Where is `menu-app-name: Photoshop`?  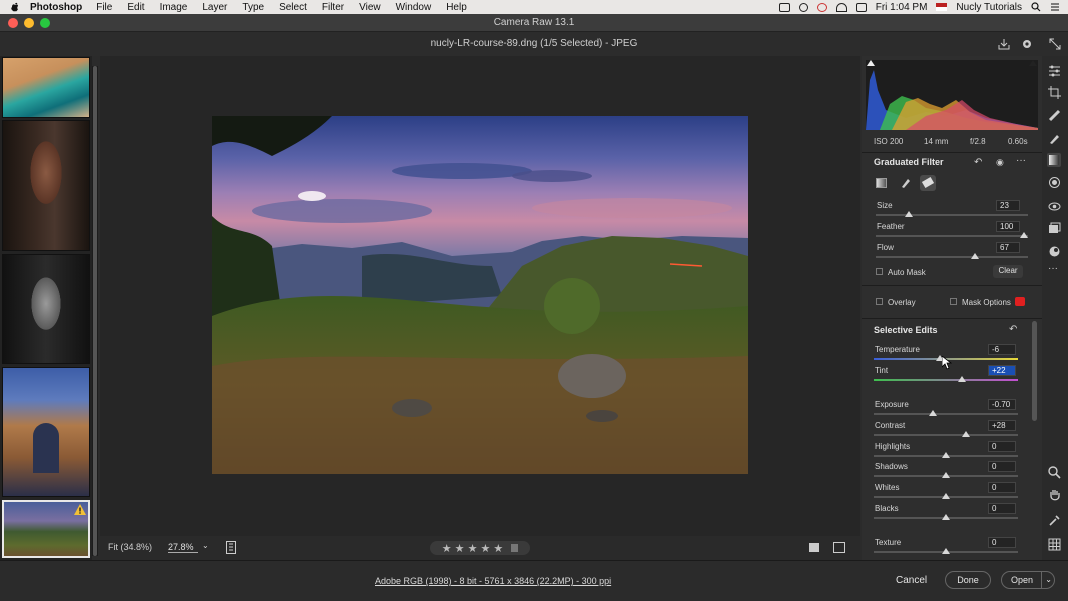 menu-app-name: Photoshop is located at coordinates (56, 7).